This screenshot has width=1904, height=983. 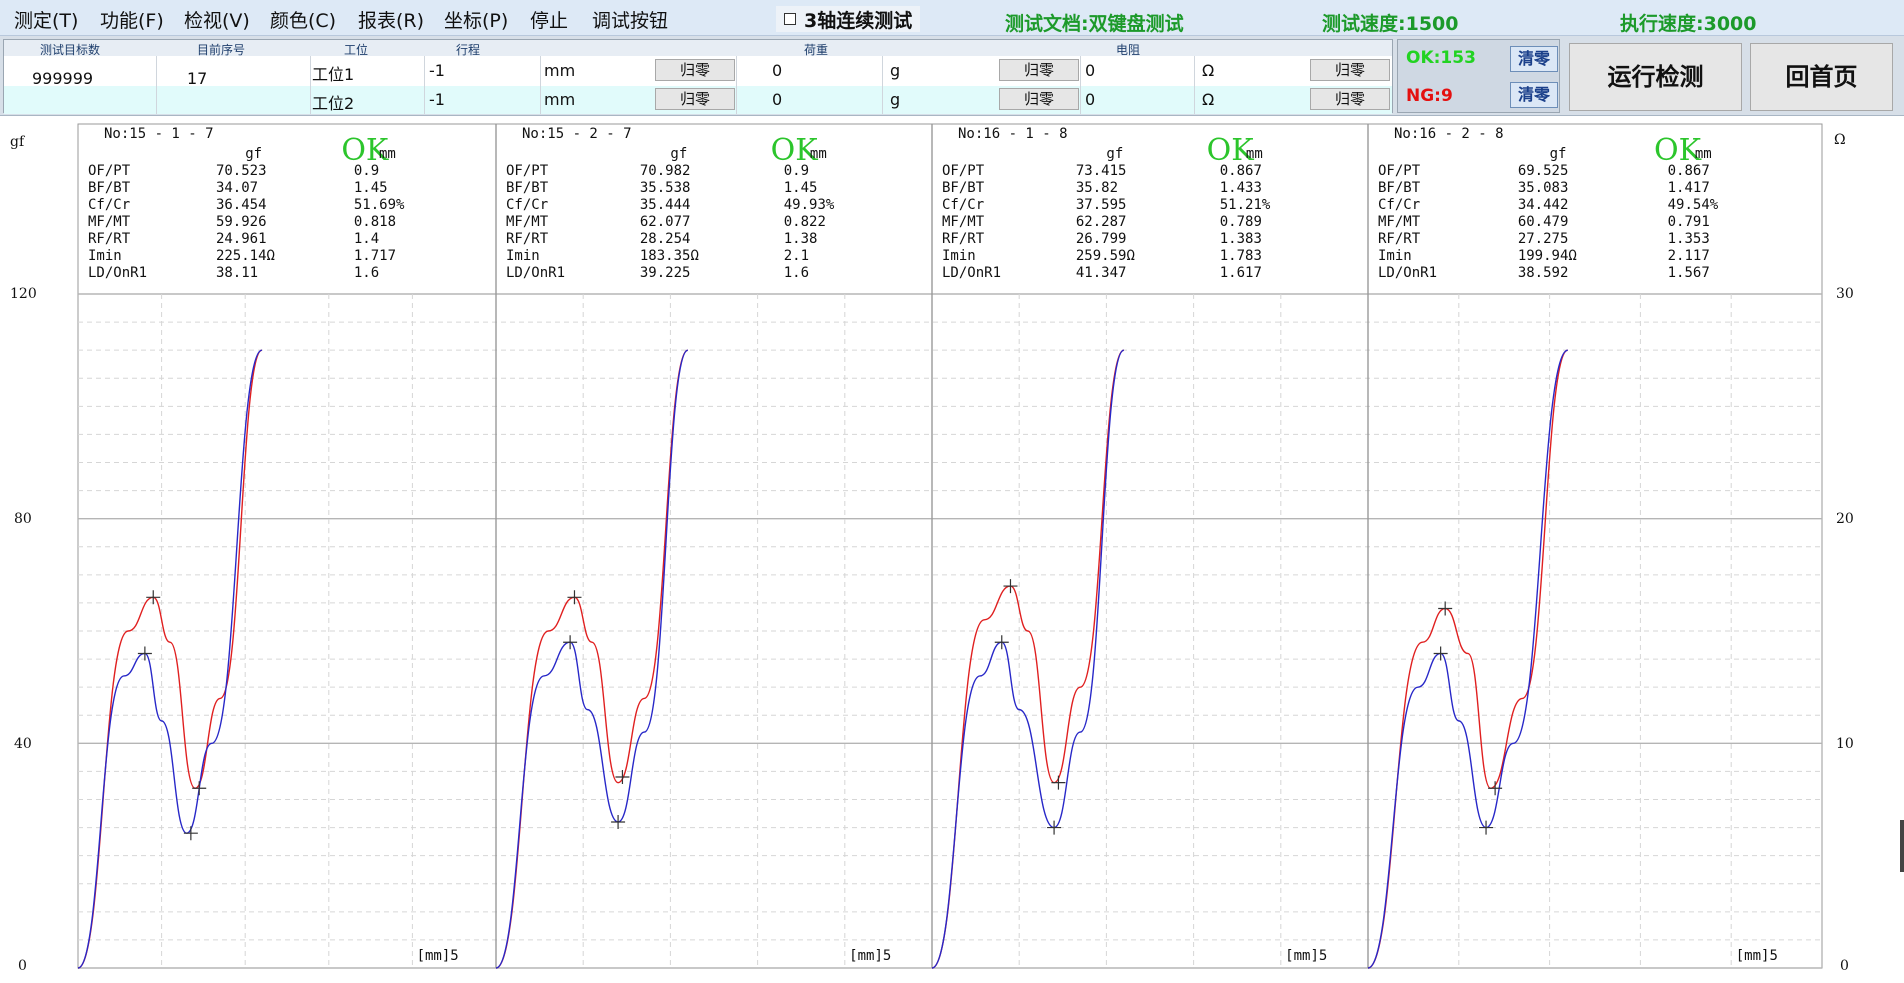 I want to click on station-1-label: 工位1, so click(x=333, y=74).